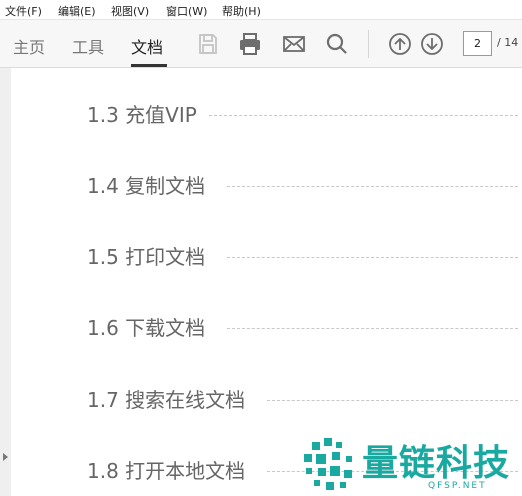 The image size is (522, 496). I want to click on toc-entry-text: 1.7 搜索在线文档, so click(168, 400).